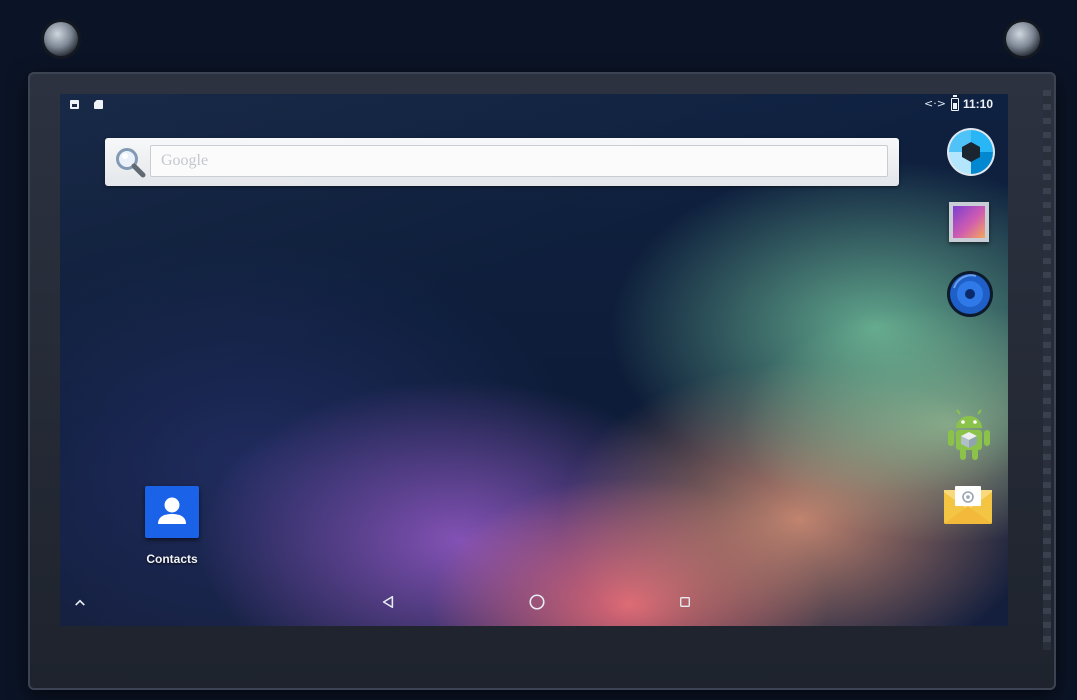 Image resolution: width=1077 pixels, height=700 pixels. I want to click on music-icon, so click(970, 294).